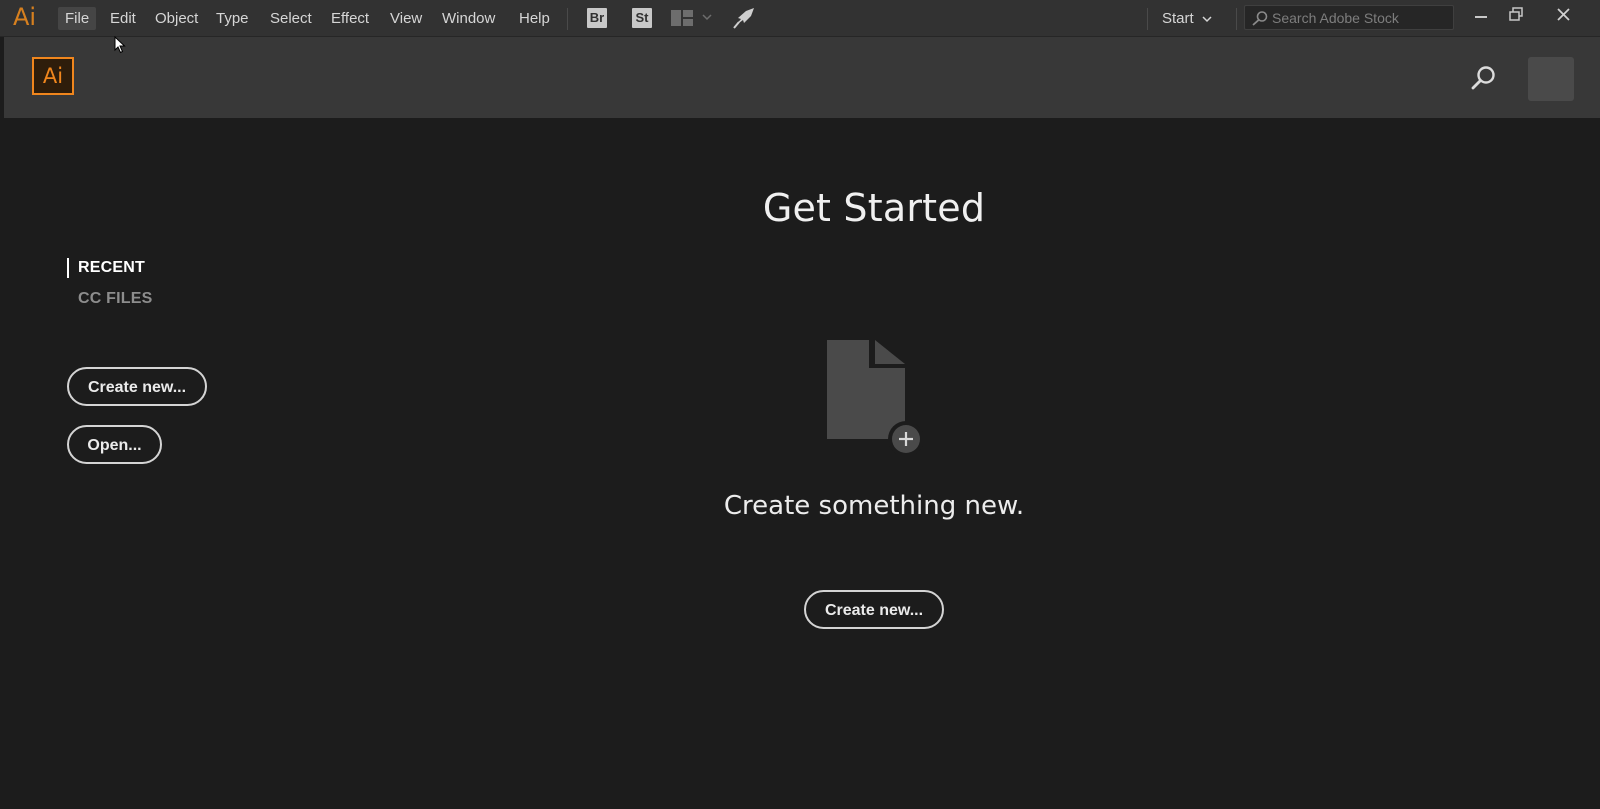 Image resolution: width=1600 pixels, height=809 pixels. I want to click on tab-cc-files: CC FILES, so click(110, 299).